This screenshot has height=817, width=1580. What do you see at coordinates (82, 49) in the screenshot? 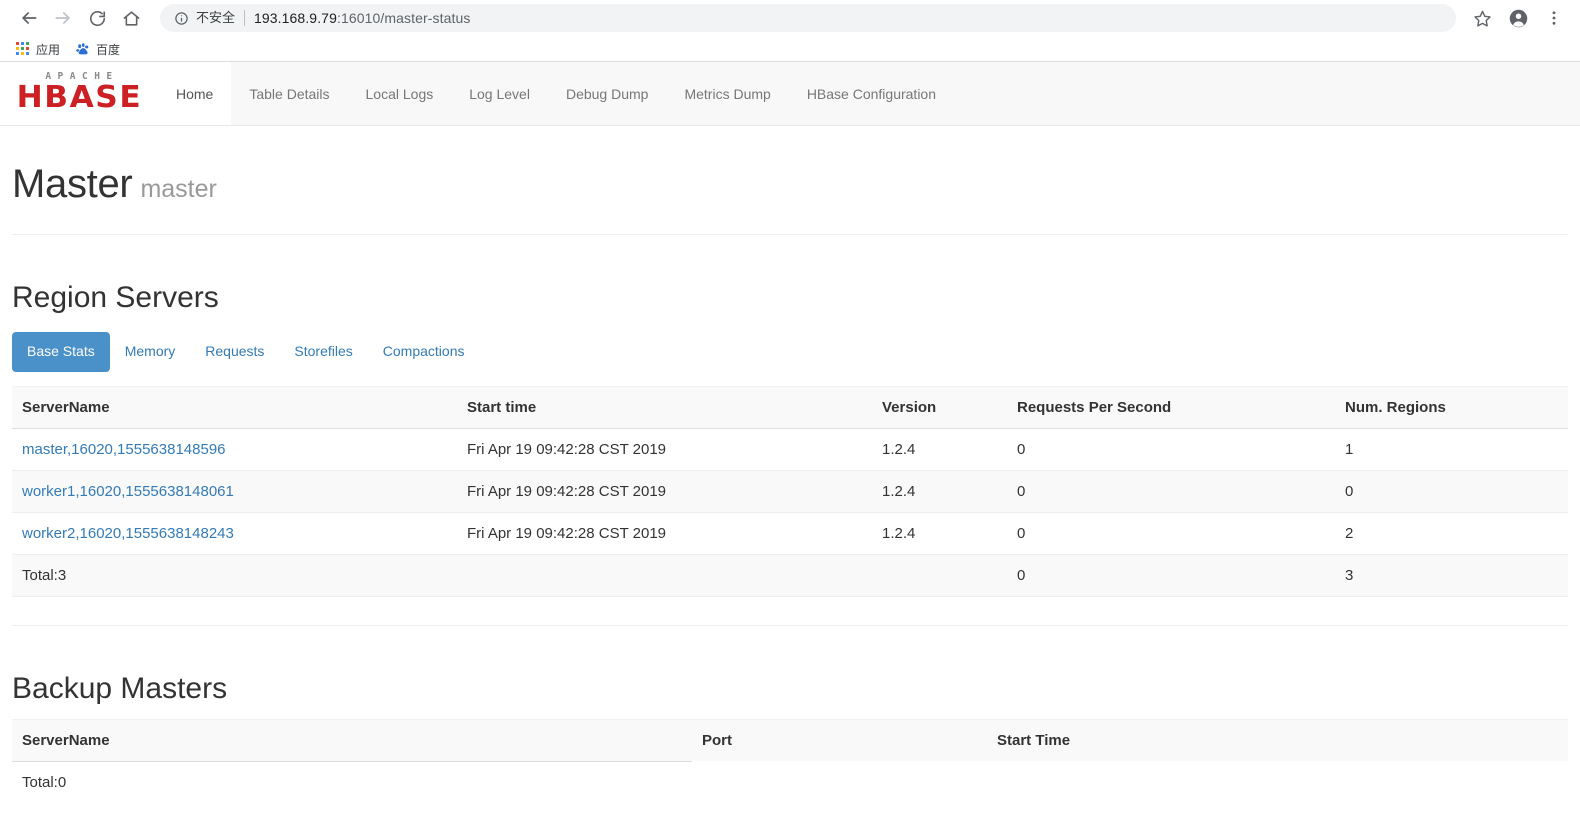
I see `baidu-paw-icon` at bounding box center [82, 49].